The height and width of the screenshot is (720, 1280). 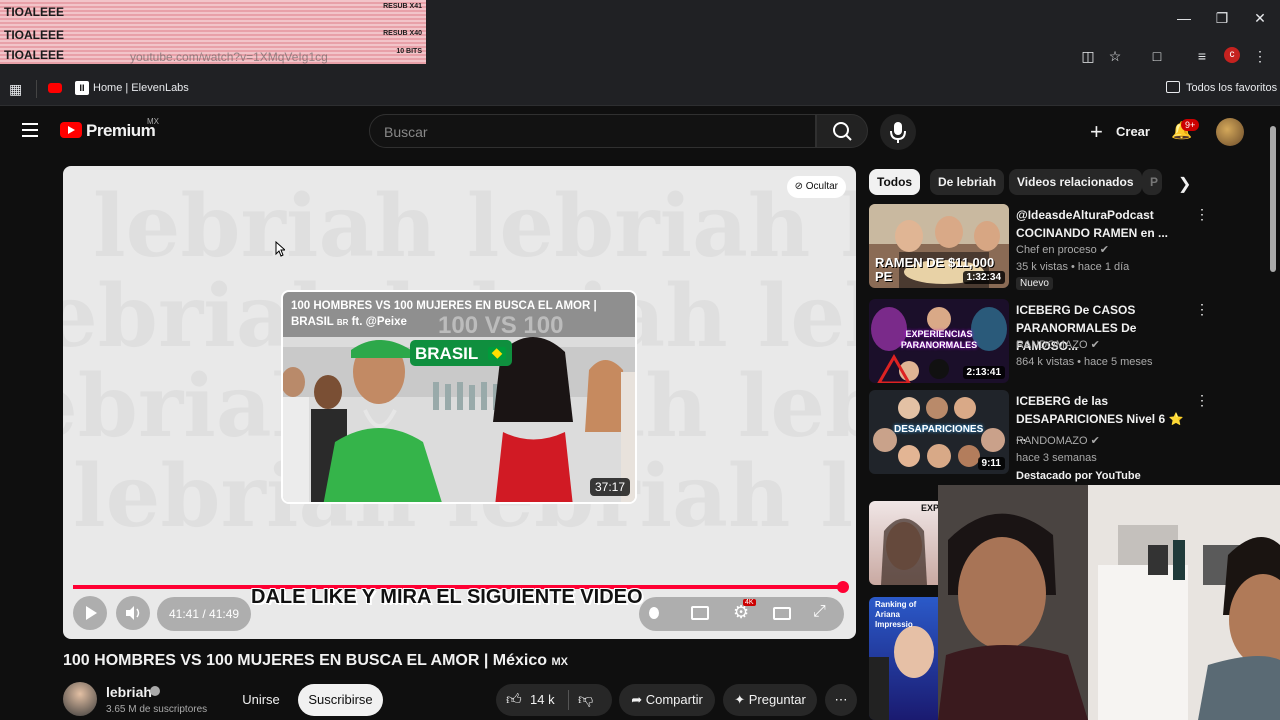 I want to click on apps-grid-icon: ▦, so click(x=15, y=89).